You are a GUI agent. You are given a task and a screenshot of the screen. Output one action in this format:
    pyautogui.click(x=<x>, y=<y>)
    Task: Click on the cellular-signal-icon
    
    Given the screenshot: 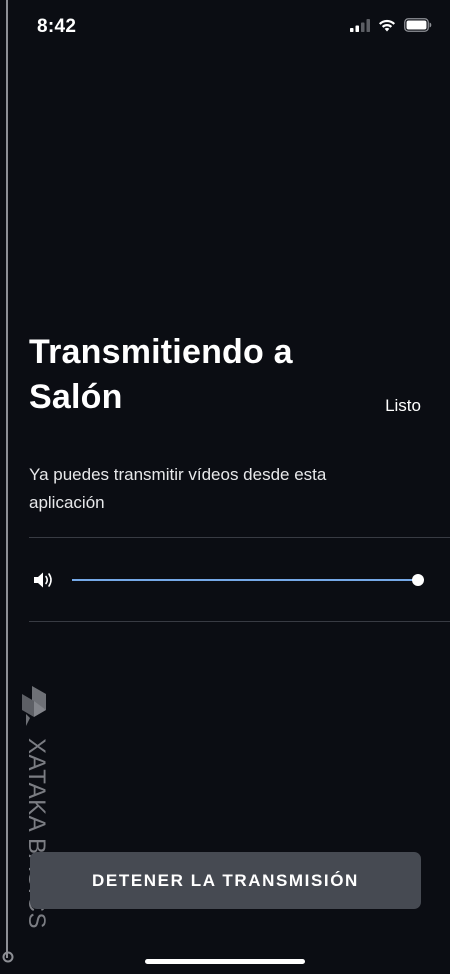 What is the action you would take?
    pyautogui.click(x=360, y=25)
    